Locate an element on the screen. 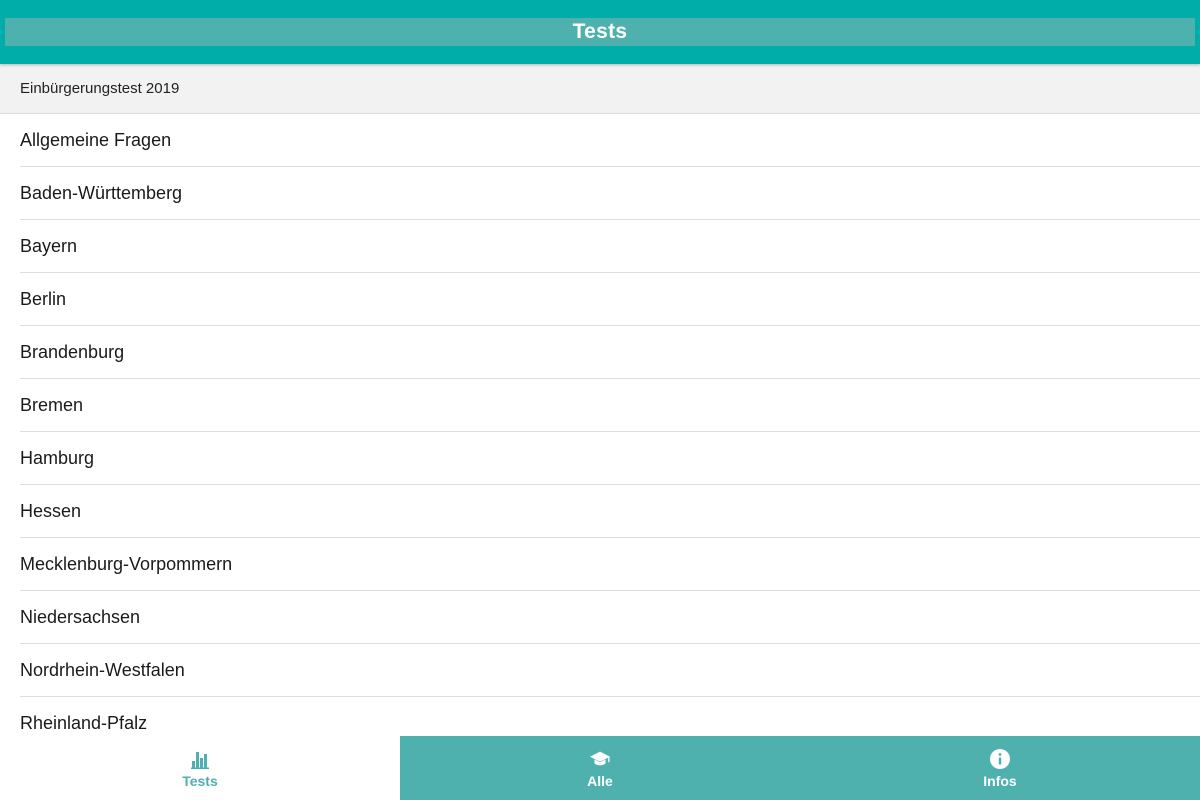 Image resolution: width=1200 pixels, height=800 pixels. list-item-bayern: Bayern is located at coordinates (610, 246).